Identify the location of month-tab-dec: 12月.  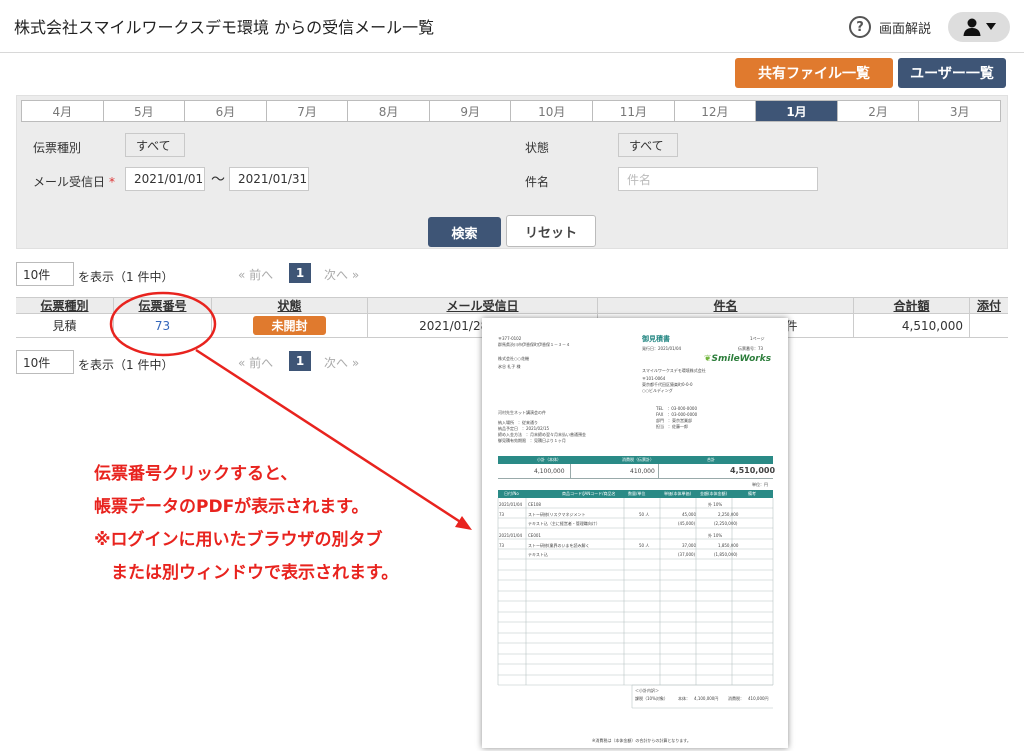
(716, 111).